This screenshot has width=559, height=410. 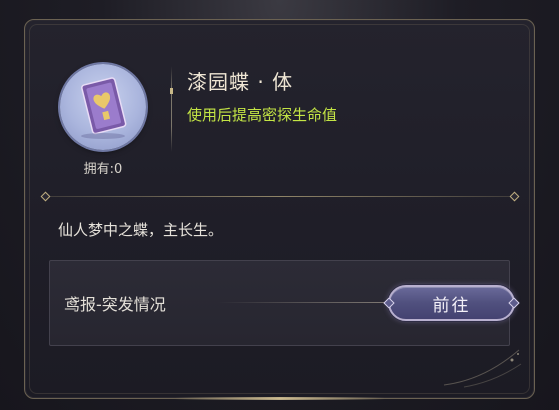 What do you see at coordinates (103, 169) in the screenshot?
I see `owned-count: 拥有:0` at bounding box center [103, 169].